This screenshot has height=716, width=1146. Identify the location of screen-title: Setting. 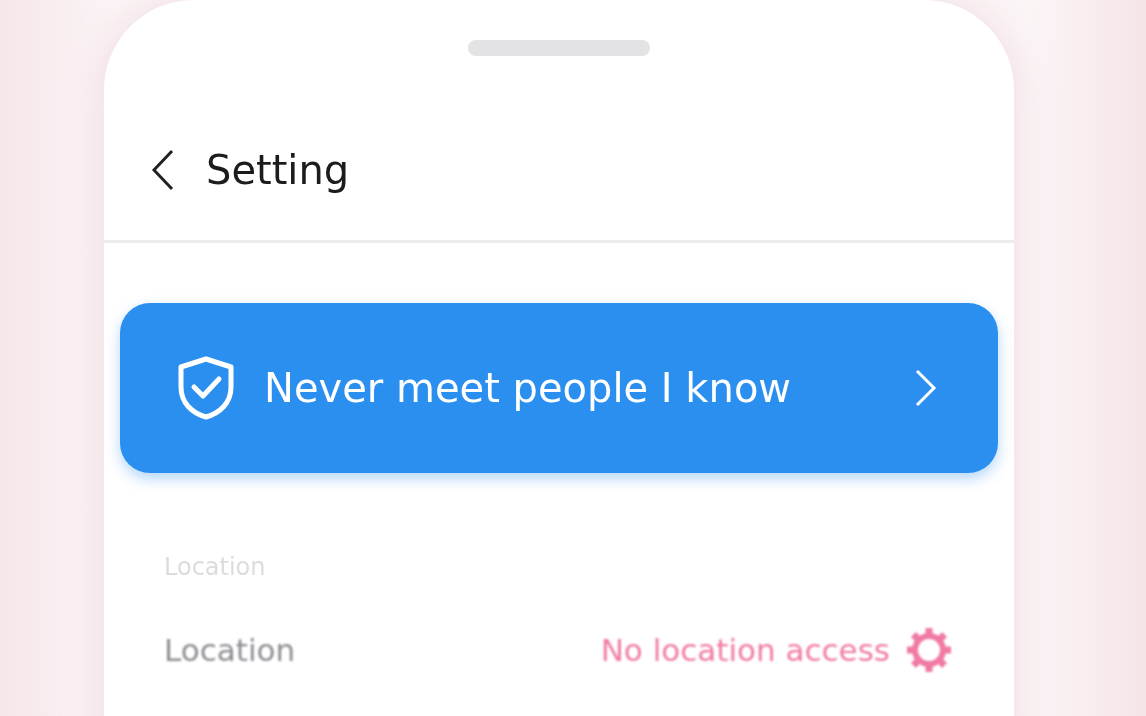
(278, 170).